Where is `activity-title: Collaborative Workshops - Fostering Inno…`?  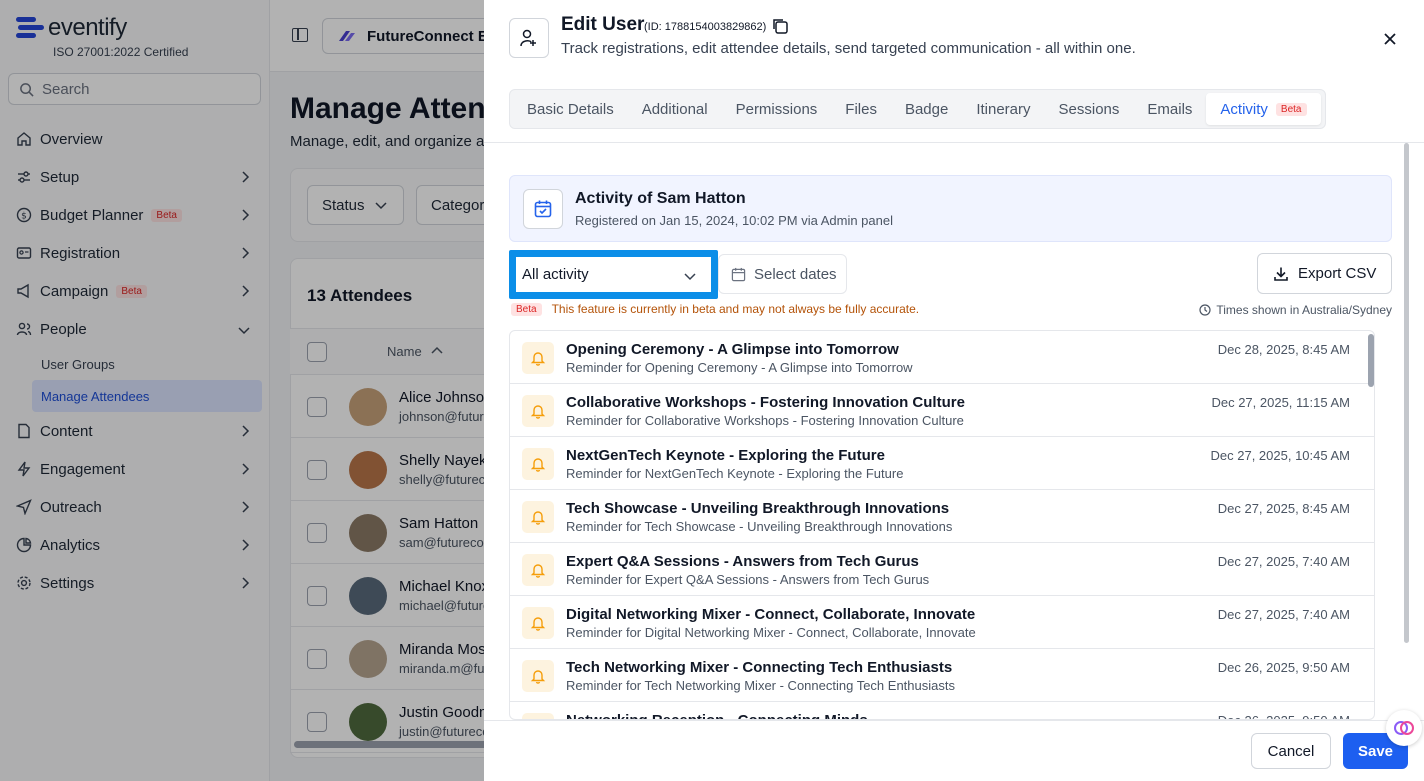 activity-title: Collaborative Workshops - Fostering Inno… is located at coordinates (765, 402).